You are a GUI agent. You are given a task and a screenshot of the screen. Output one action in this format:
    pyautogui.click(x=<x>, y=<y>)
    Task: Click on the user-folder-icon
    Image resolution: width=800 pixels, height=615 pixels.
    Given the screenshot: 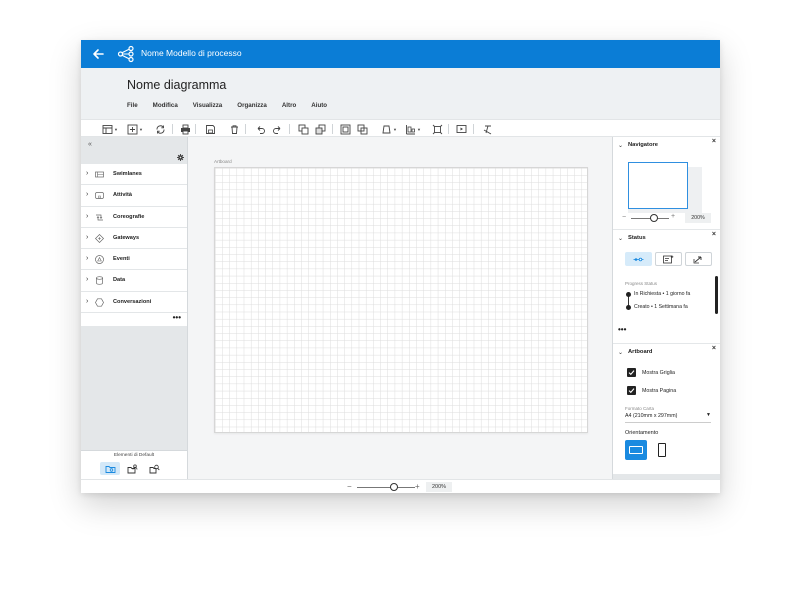 What is the action you would take?
    pyautogui.click(x=132, y=468)
    